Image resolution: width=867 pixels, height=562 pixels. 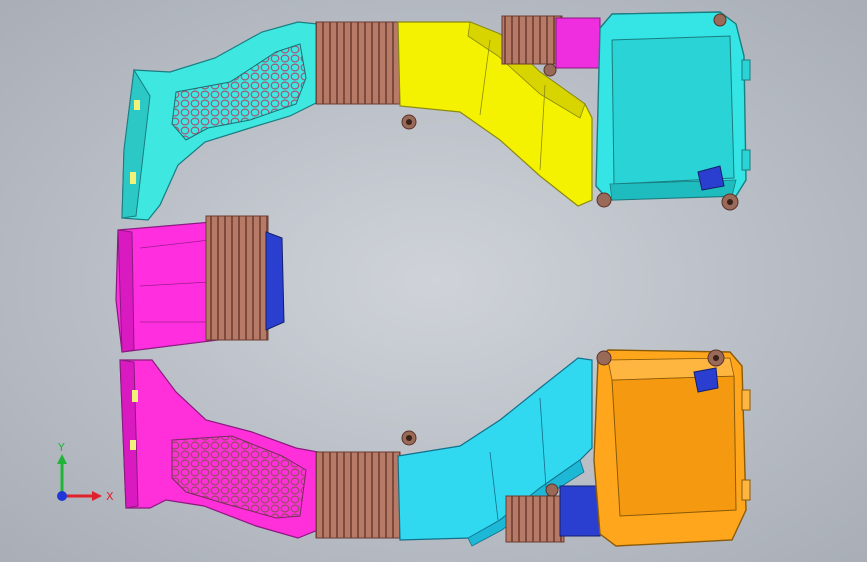 I want to click on coordinate-triad: Y X, so click(x=85, y=472).